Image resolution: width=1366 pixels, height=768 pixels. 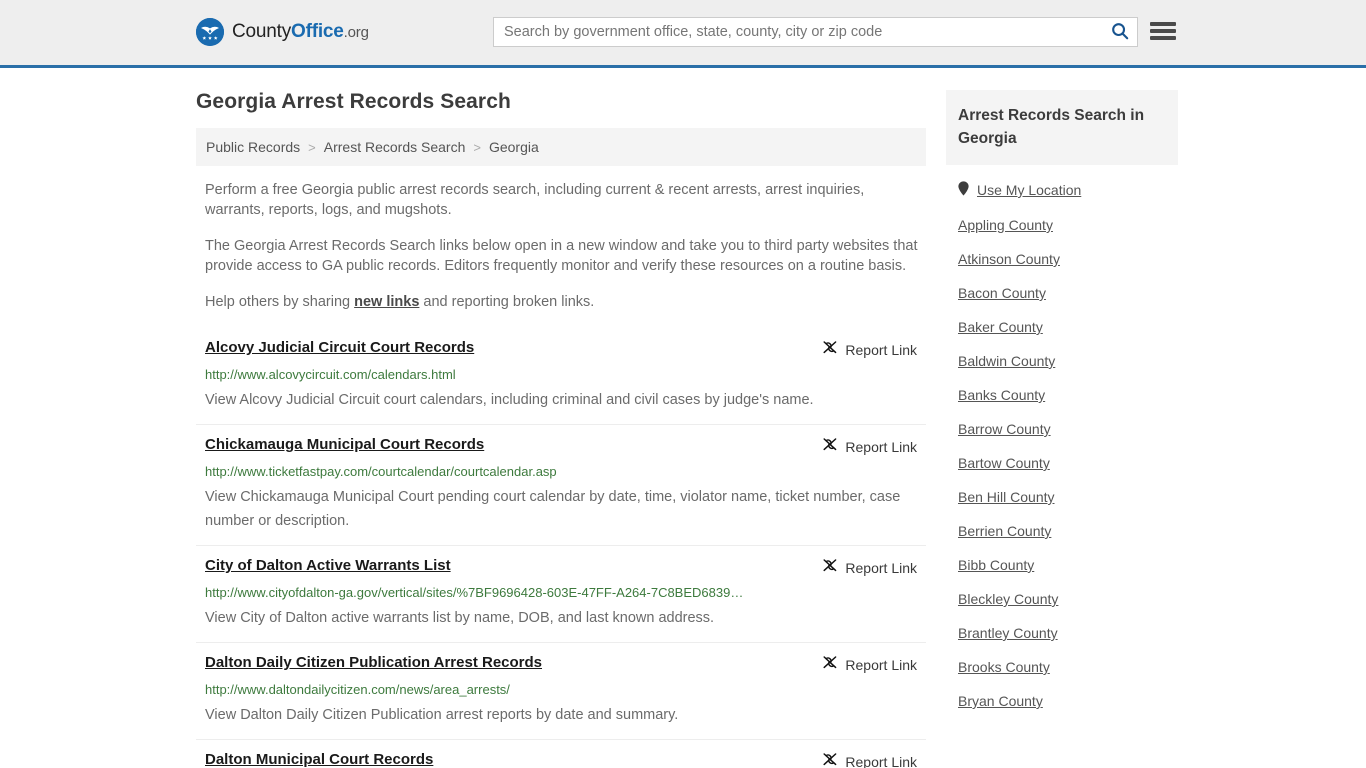 I want to click on sidebar-item-county: Appling County, so click(x=1062, y=225).